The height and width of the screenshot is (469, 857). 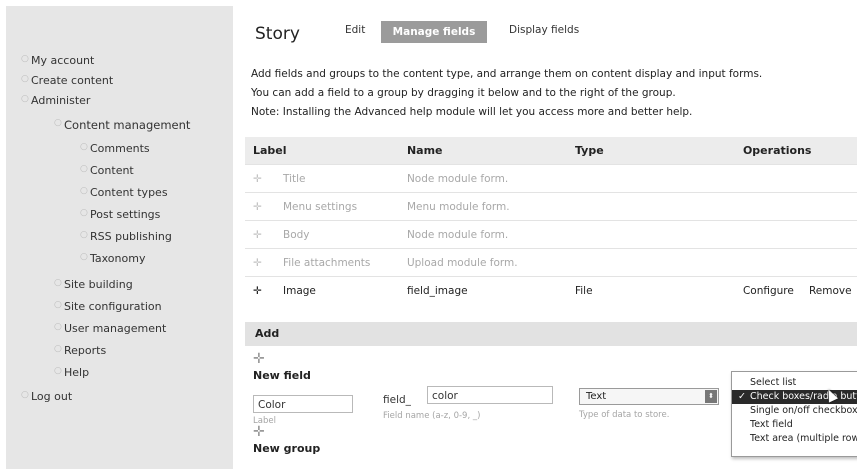 What do you see at coordinates (432, 416) in the screenshot?
I see `new-field-name-hint: Field name (a-z, 0-9, _)` at bounding box center [432, 416].